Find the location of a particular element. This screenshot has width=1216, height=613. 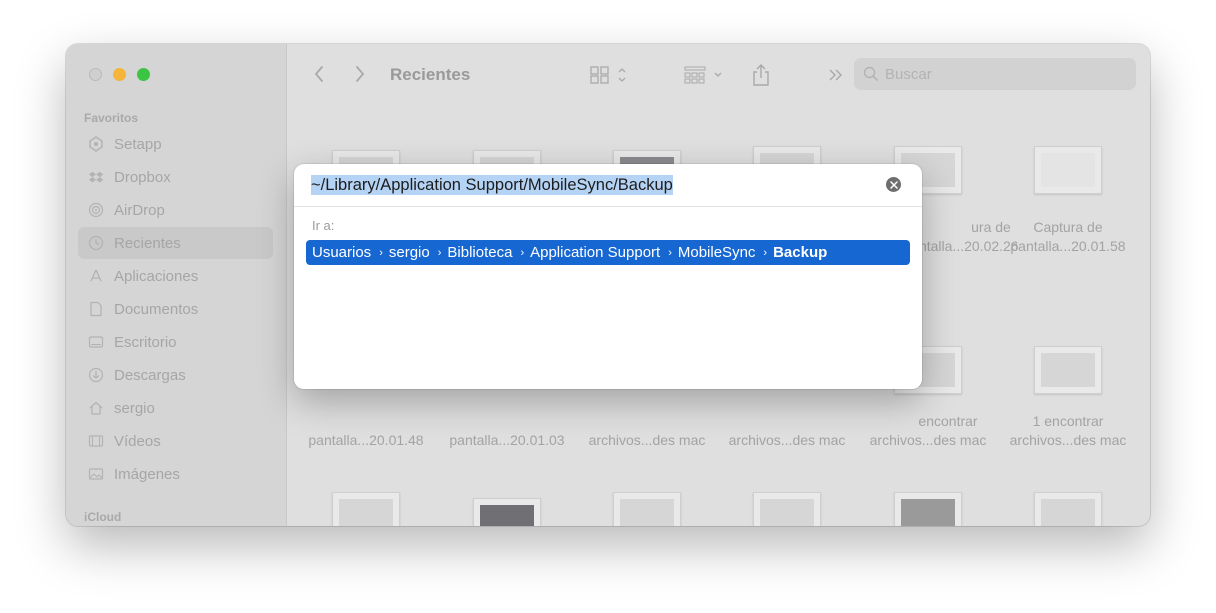

sidebar-item-dropbox: Dropbox is located at coordinates (175, 177).